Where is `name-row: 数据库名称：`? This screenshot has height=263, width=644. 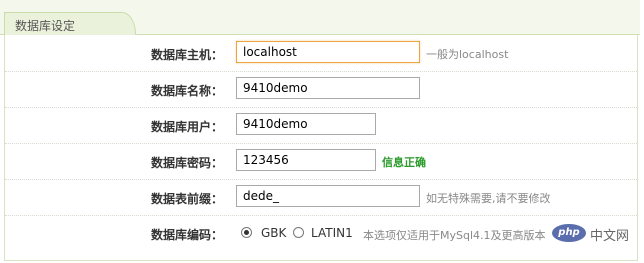 name-row: 数据库名称： is located at coordinates (321, 89).